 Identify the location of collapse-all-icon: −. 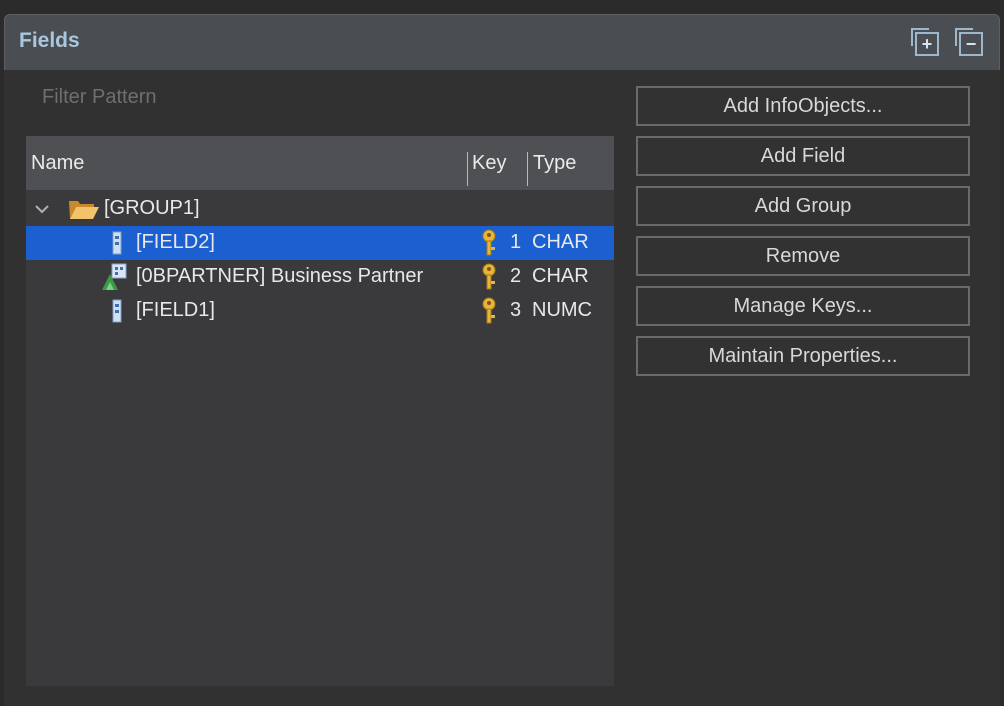
(969, 42).